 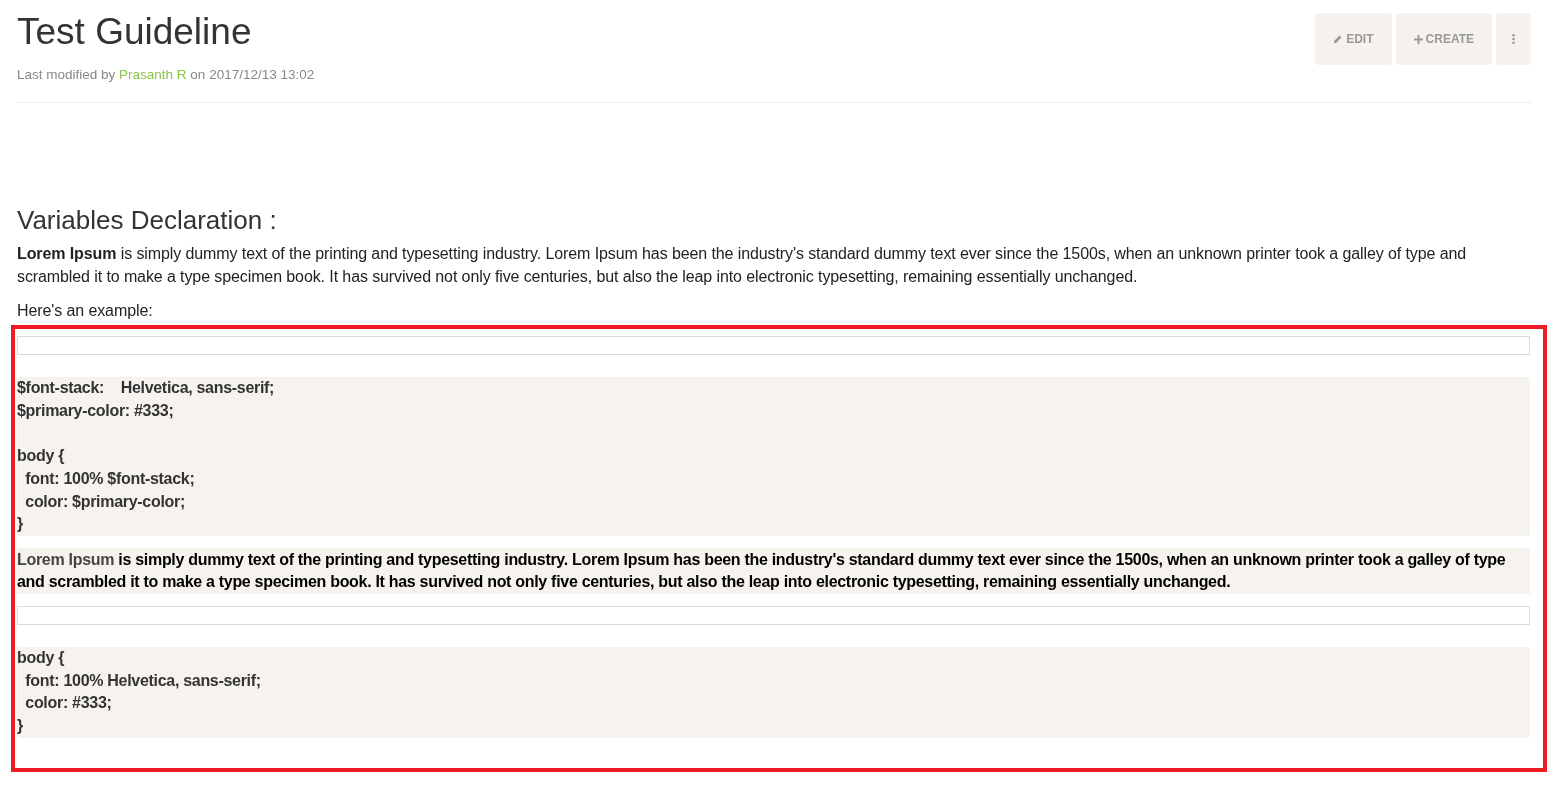 I want to click on section-heading: Variables Declaration :, so click(x=147, y=220).